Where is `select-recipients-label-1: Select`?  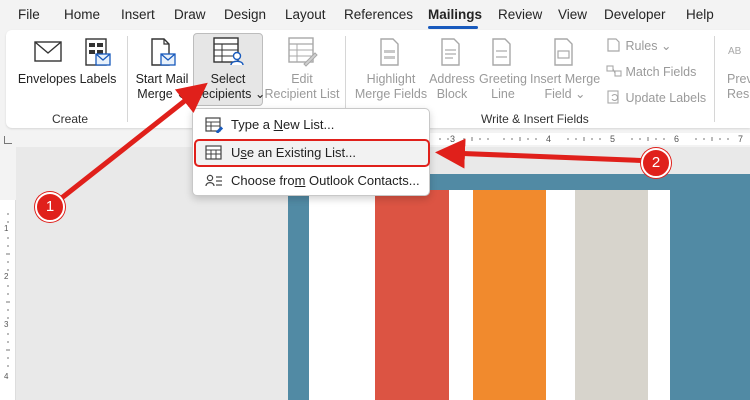 select-recipients-label-1: Select is located at coordinates (228, 79).